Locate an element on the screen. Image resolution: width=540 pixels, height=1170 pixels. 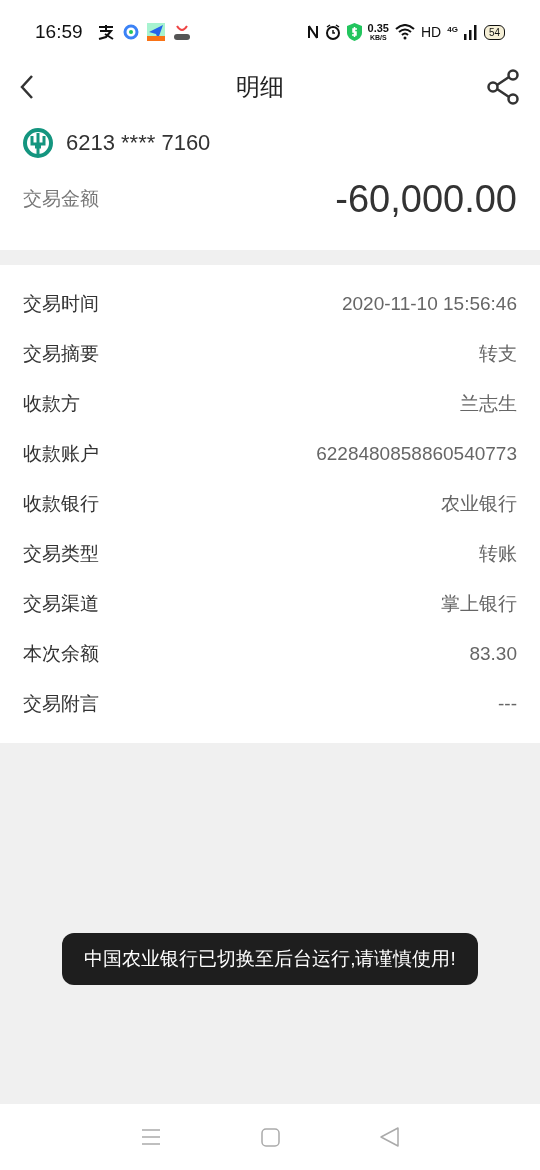
detail-label: 交易渠道 is located at coordinates (61, 603).